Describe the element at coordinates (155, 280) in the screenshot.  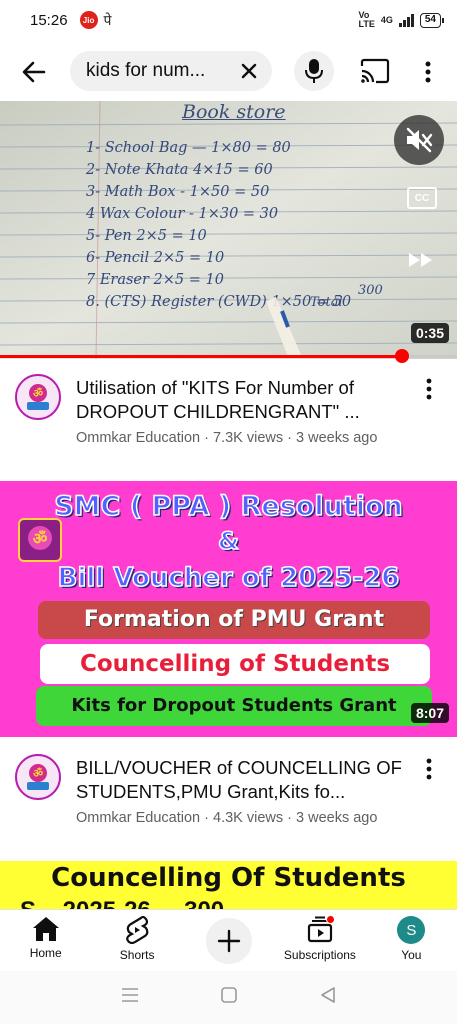
I see `list-item: 7 Eraser 2×5 = 10` at that location.